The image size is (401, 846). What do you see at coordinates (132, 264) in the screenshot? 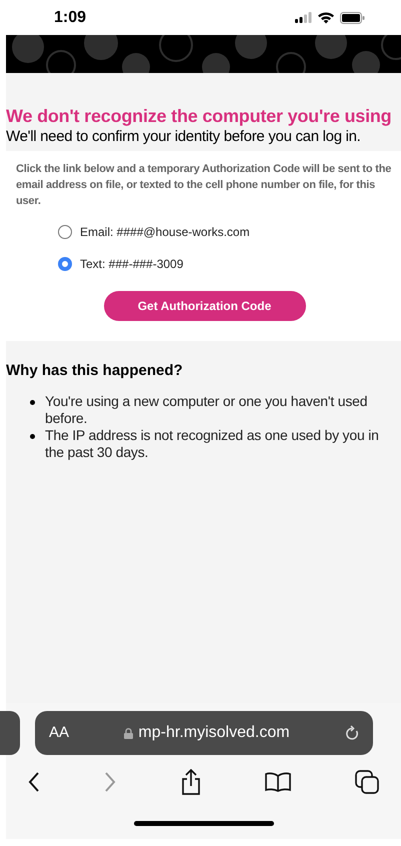
I see `option-label: Text: ###-###-3009` at bounding box center [132, 264].